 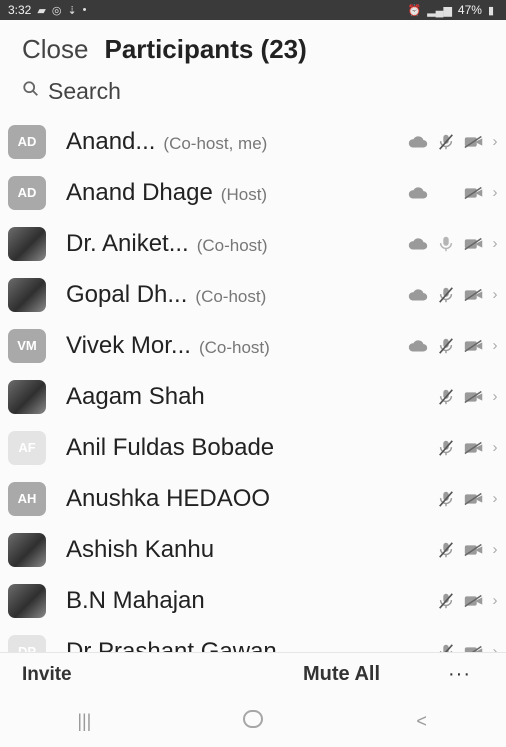 What do you see at coordinates (140, 550) in the screenshot?
I see `participant-name-group: Ashish Kanhu` at bounding box center [140, 550].